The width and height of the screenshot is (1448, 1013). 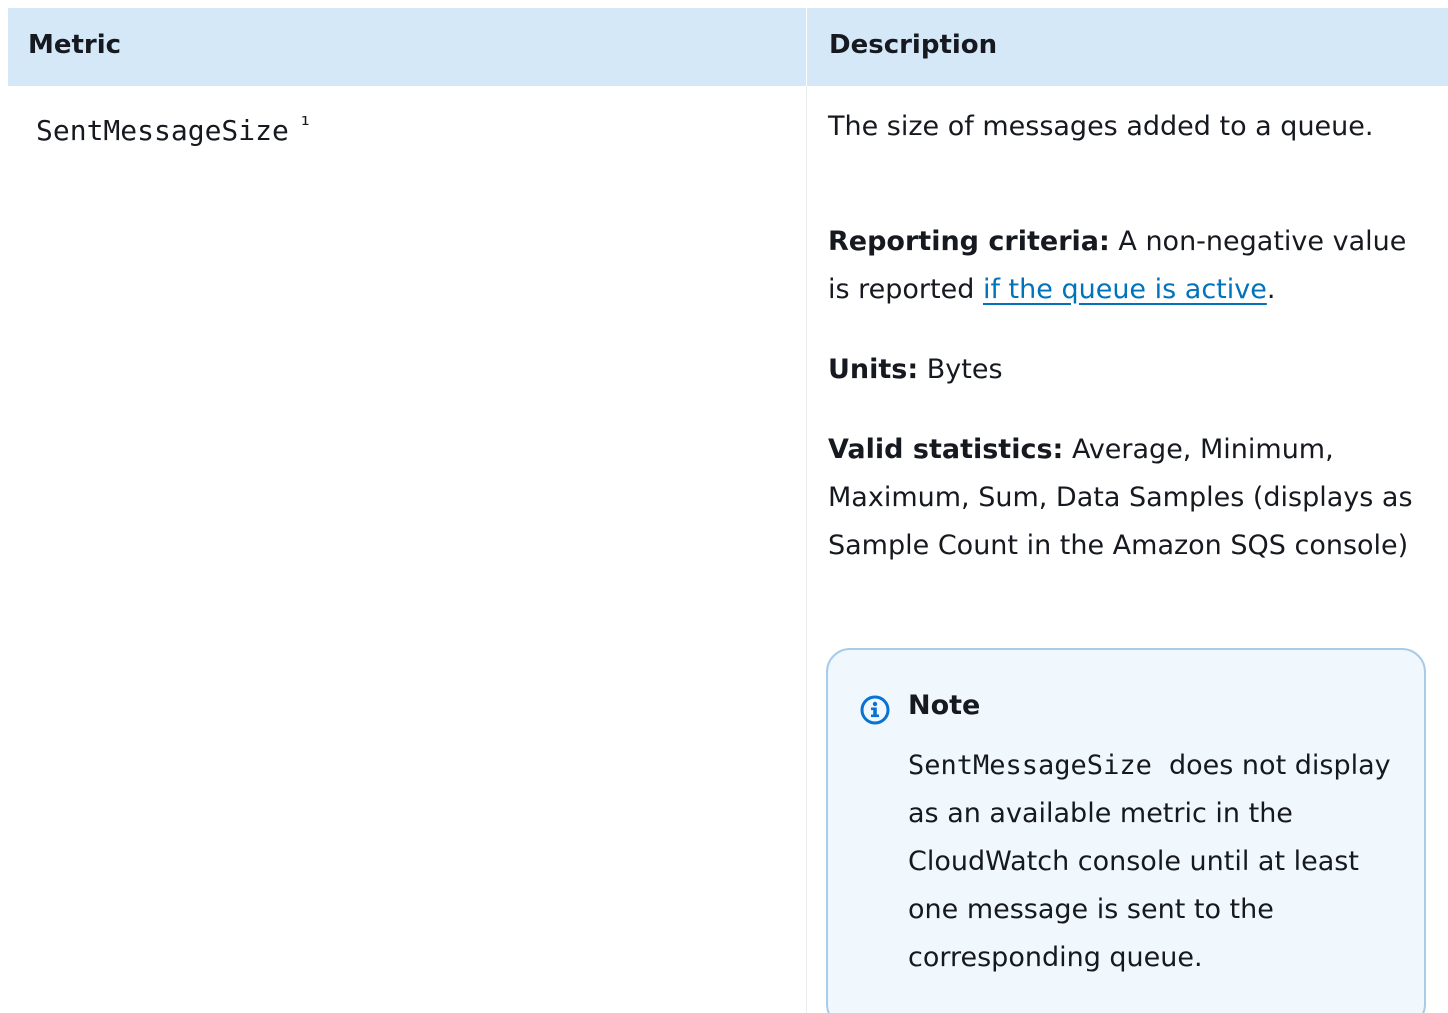 What do you see at coordinates (75, 45) in the screenshot?
I see `column-header-metric: Metric` at bounding box center [75, 45].